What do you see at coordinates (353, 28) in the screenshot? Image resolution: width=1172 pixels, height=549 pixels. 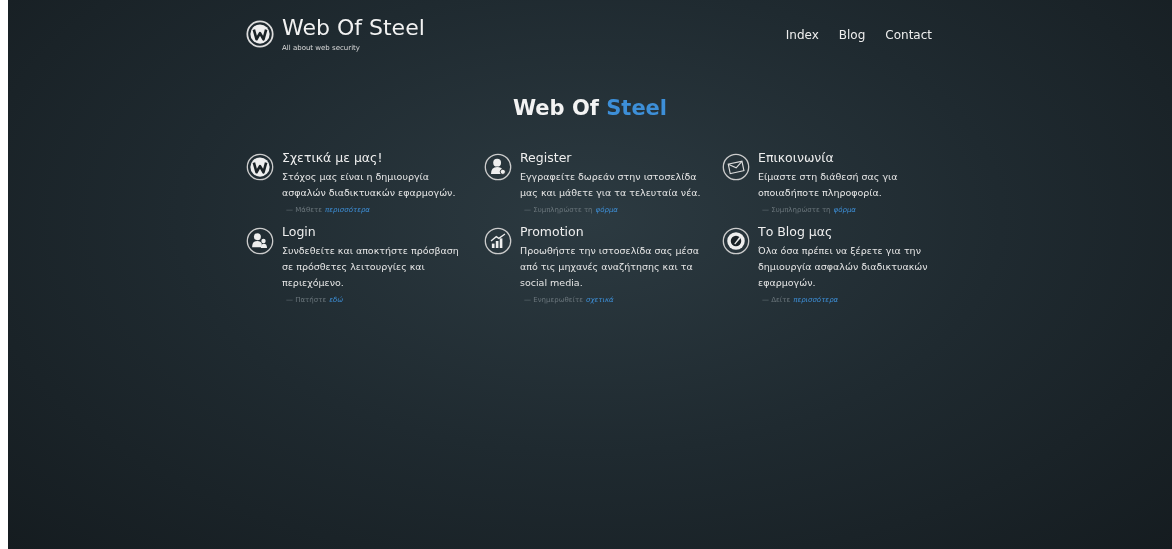 I see `site-title: Web Of Steel` at bounding box center [353, 28].